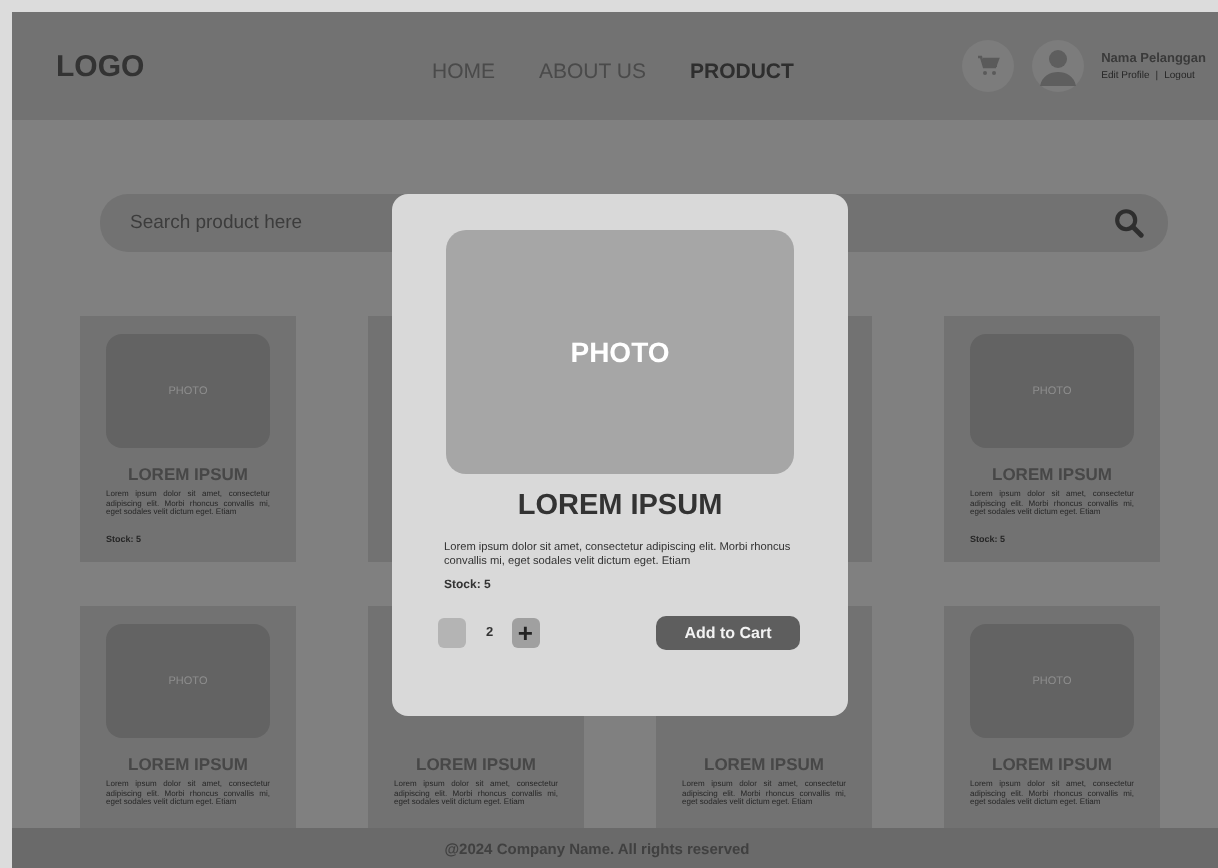  I want to click on decrease-button, so click(452, 633).